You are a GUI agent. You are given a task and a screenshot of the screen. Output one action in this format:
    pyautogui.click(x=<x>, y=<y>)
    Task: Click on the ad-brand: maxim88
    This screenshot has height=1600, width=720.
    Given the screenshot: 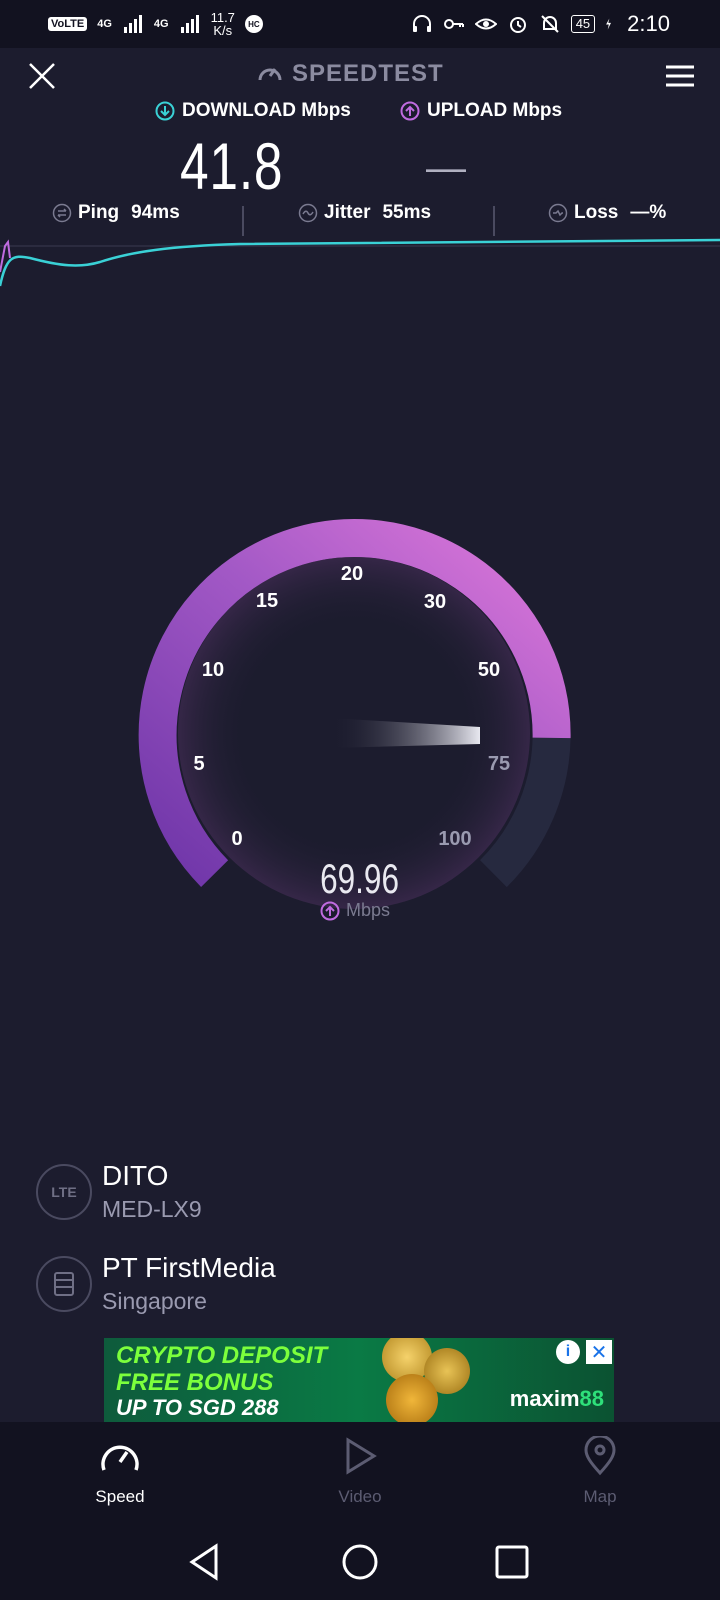 What is the action you would take?
    pyautogui.click(x=557, y=1399)
    